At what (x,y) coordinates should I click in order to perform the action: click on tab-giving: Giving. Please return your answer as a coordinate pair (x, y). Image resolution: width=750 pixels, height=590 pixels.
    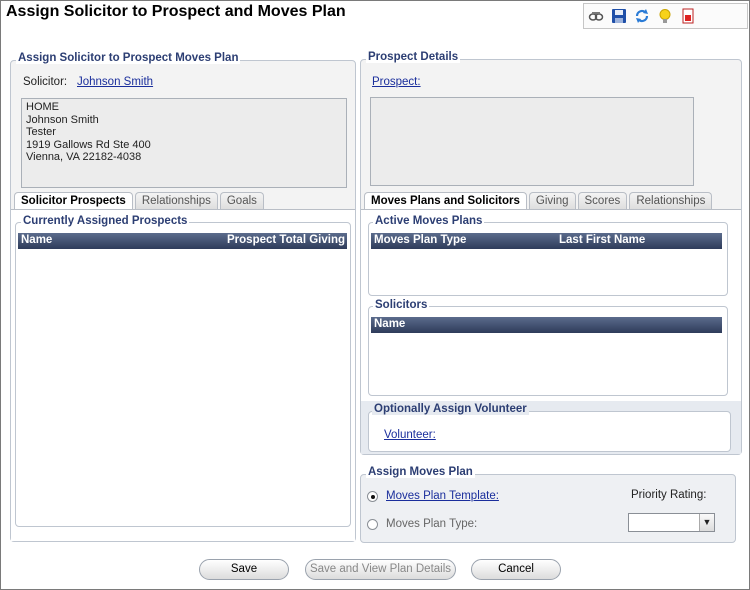
    Looking at the image, I should click on (552, 200).